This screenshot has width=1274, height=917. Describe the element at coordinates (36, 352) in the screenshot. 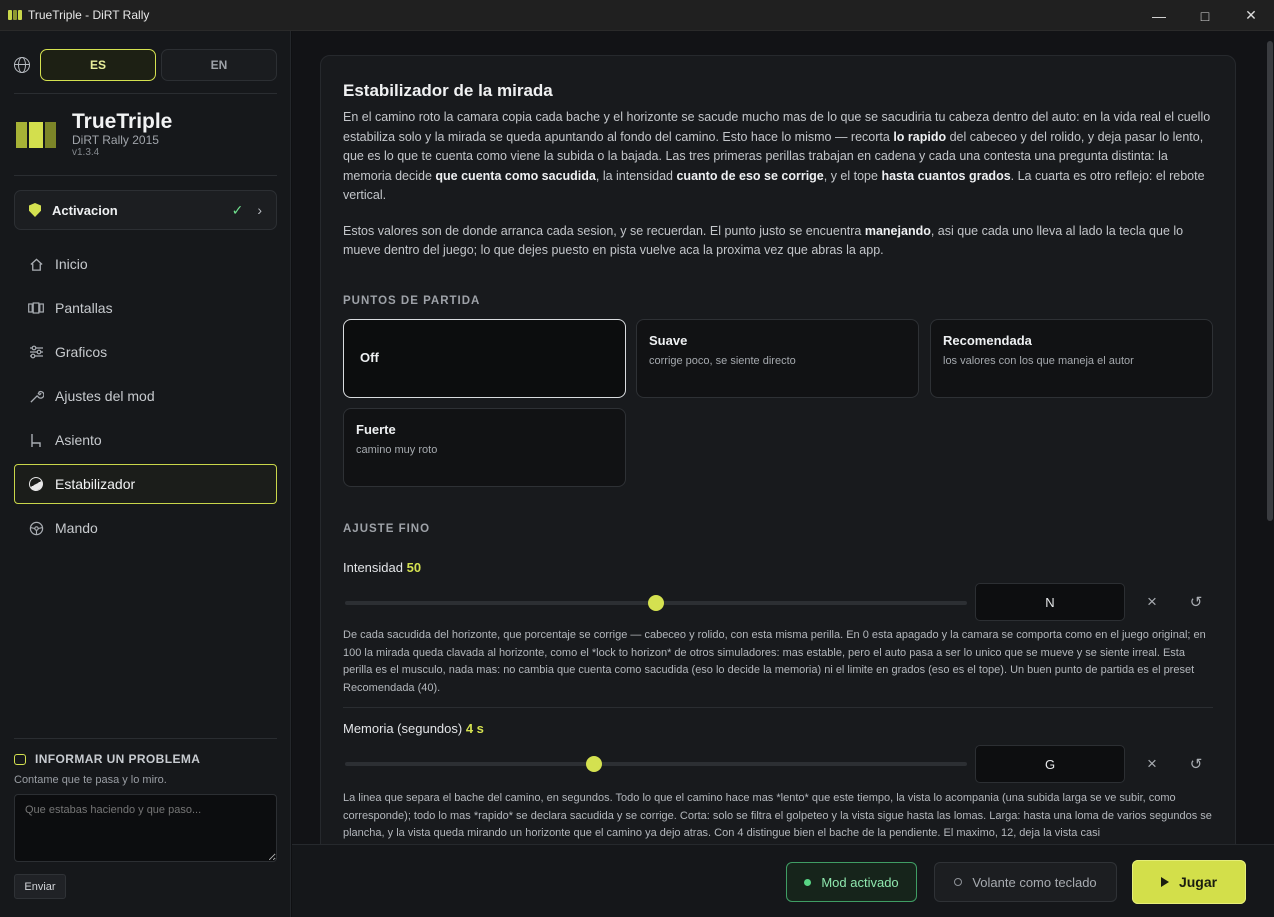

I see `sliders-icon` at that location.